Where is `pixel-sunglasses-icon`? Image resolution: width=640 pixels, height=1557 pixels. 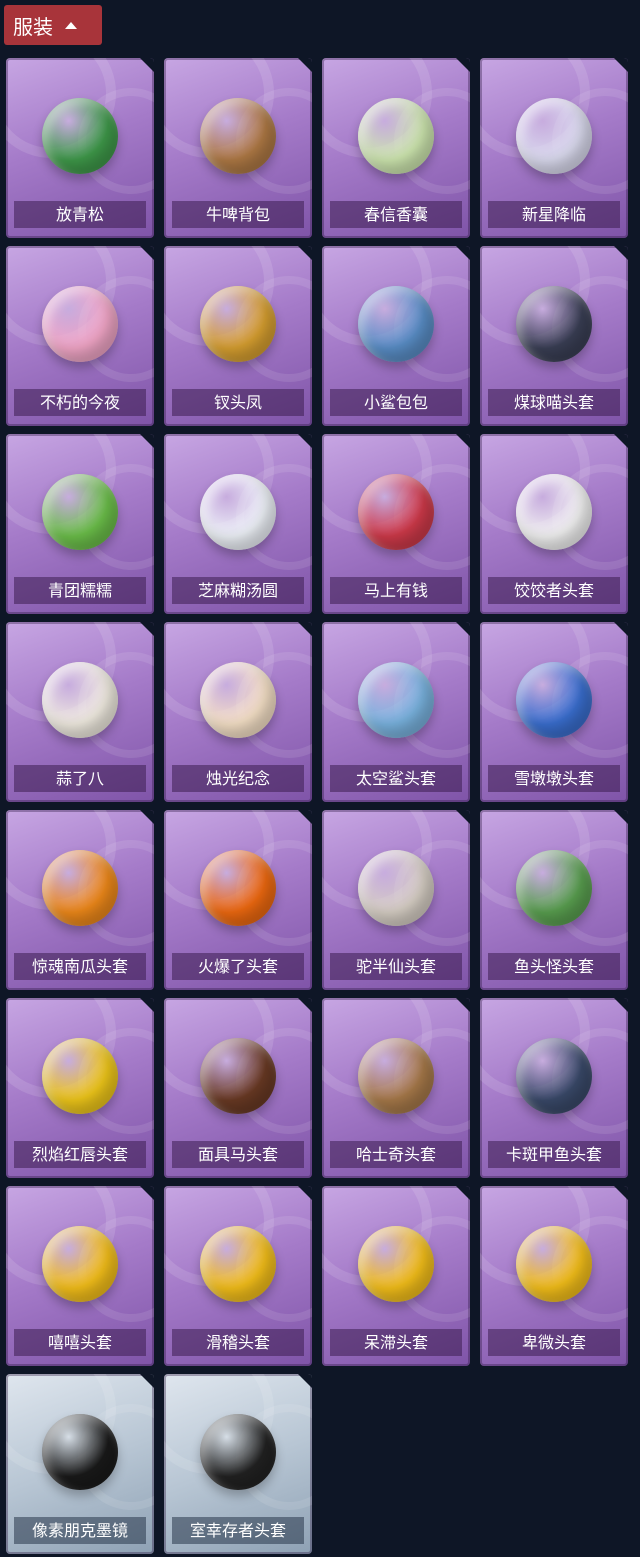 pixel-sunglasses-icon is located at coordinates (80, 1452).